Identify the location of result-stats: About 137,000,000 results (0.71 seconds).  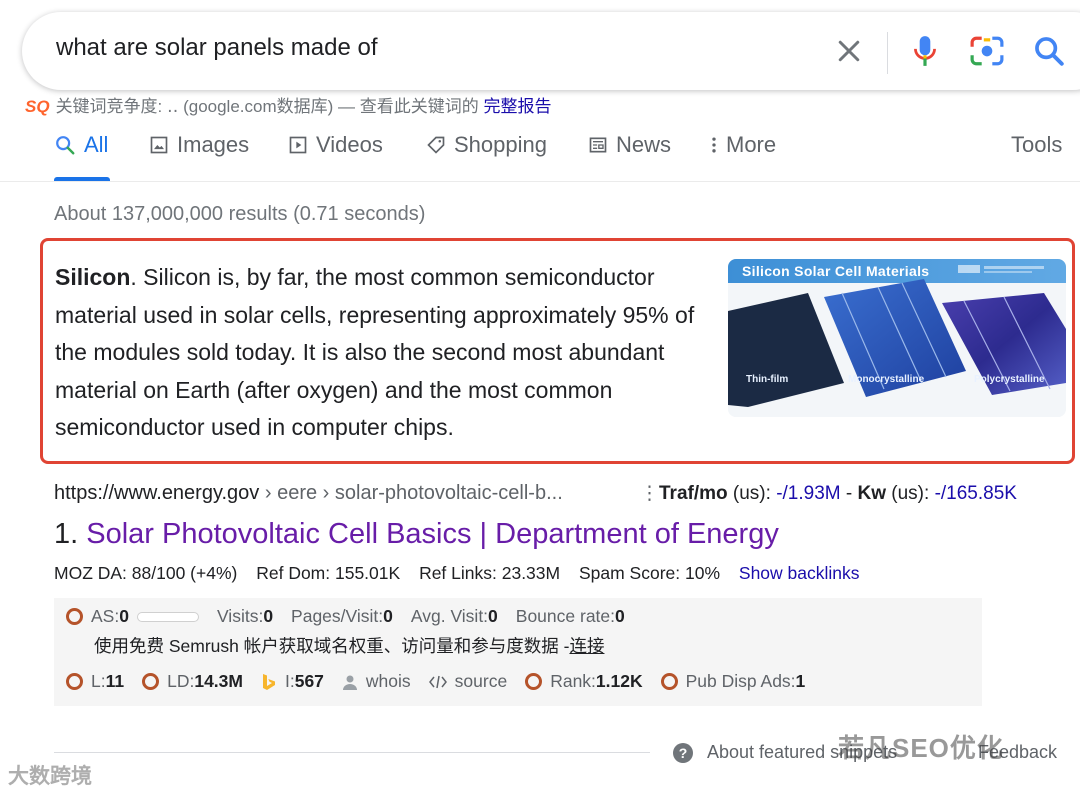
(240, 214).